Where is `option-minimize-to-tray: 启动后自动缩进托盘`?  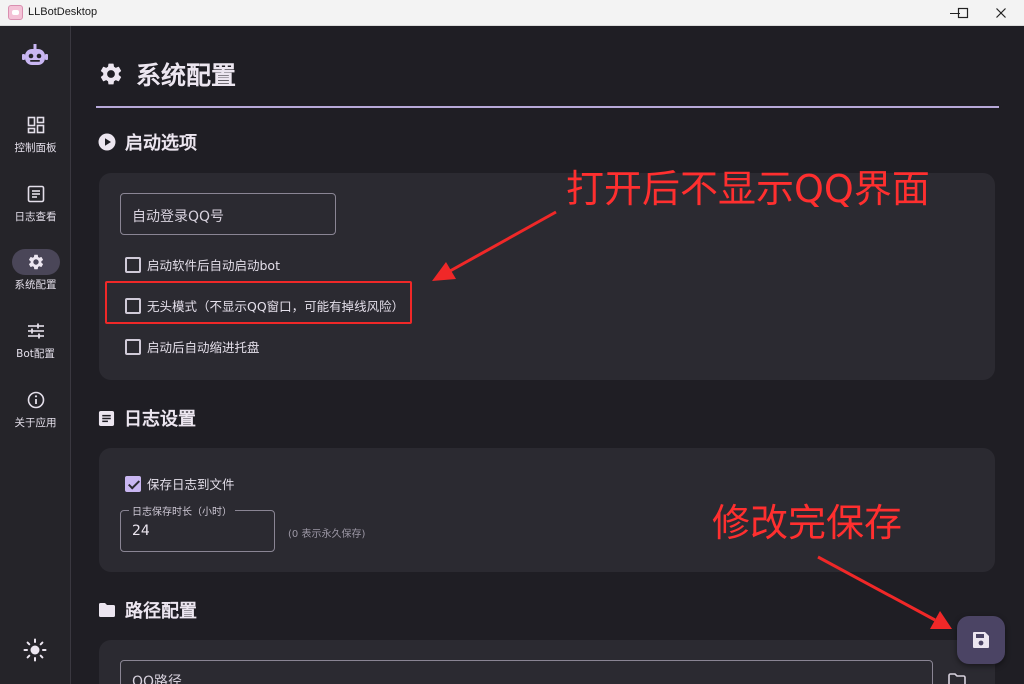
option-minimize-to-tray: 启动后自动缩进托盘 is located at coordinates (192, 346).